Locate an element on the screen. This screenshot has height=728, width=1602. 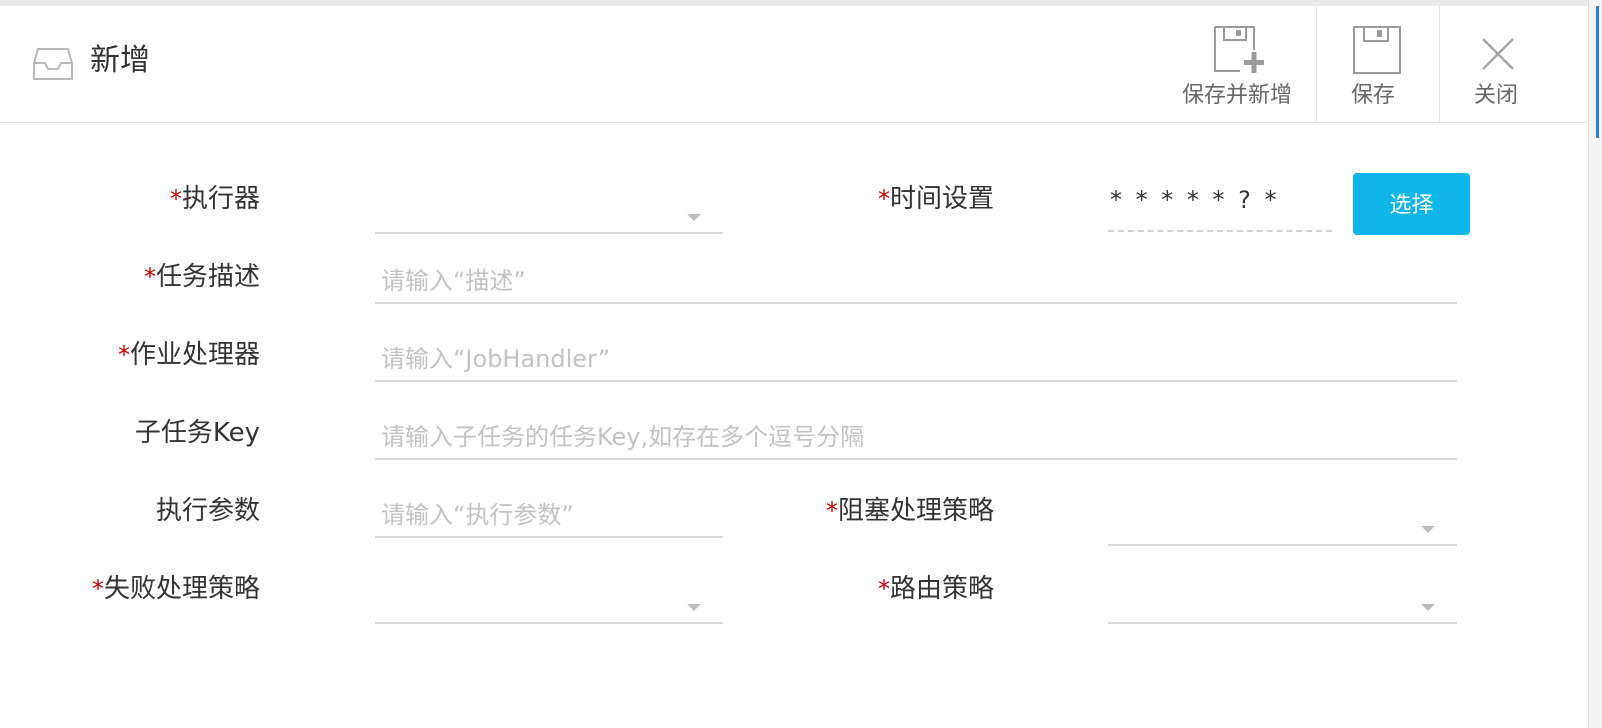
child-key-label: 子任务Key is located at coordinates (197, 433).